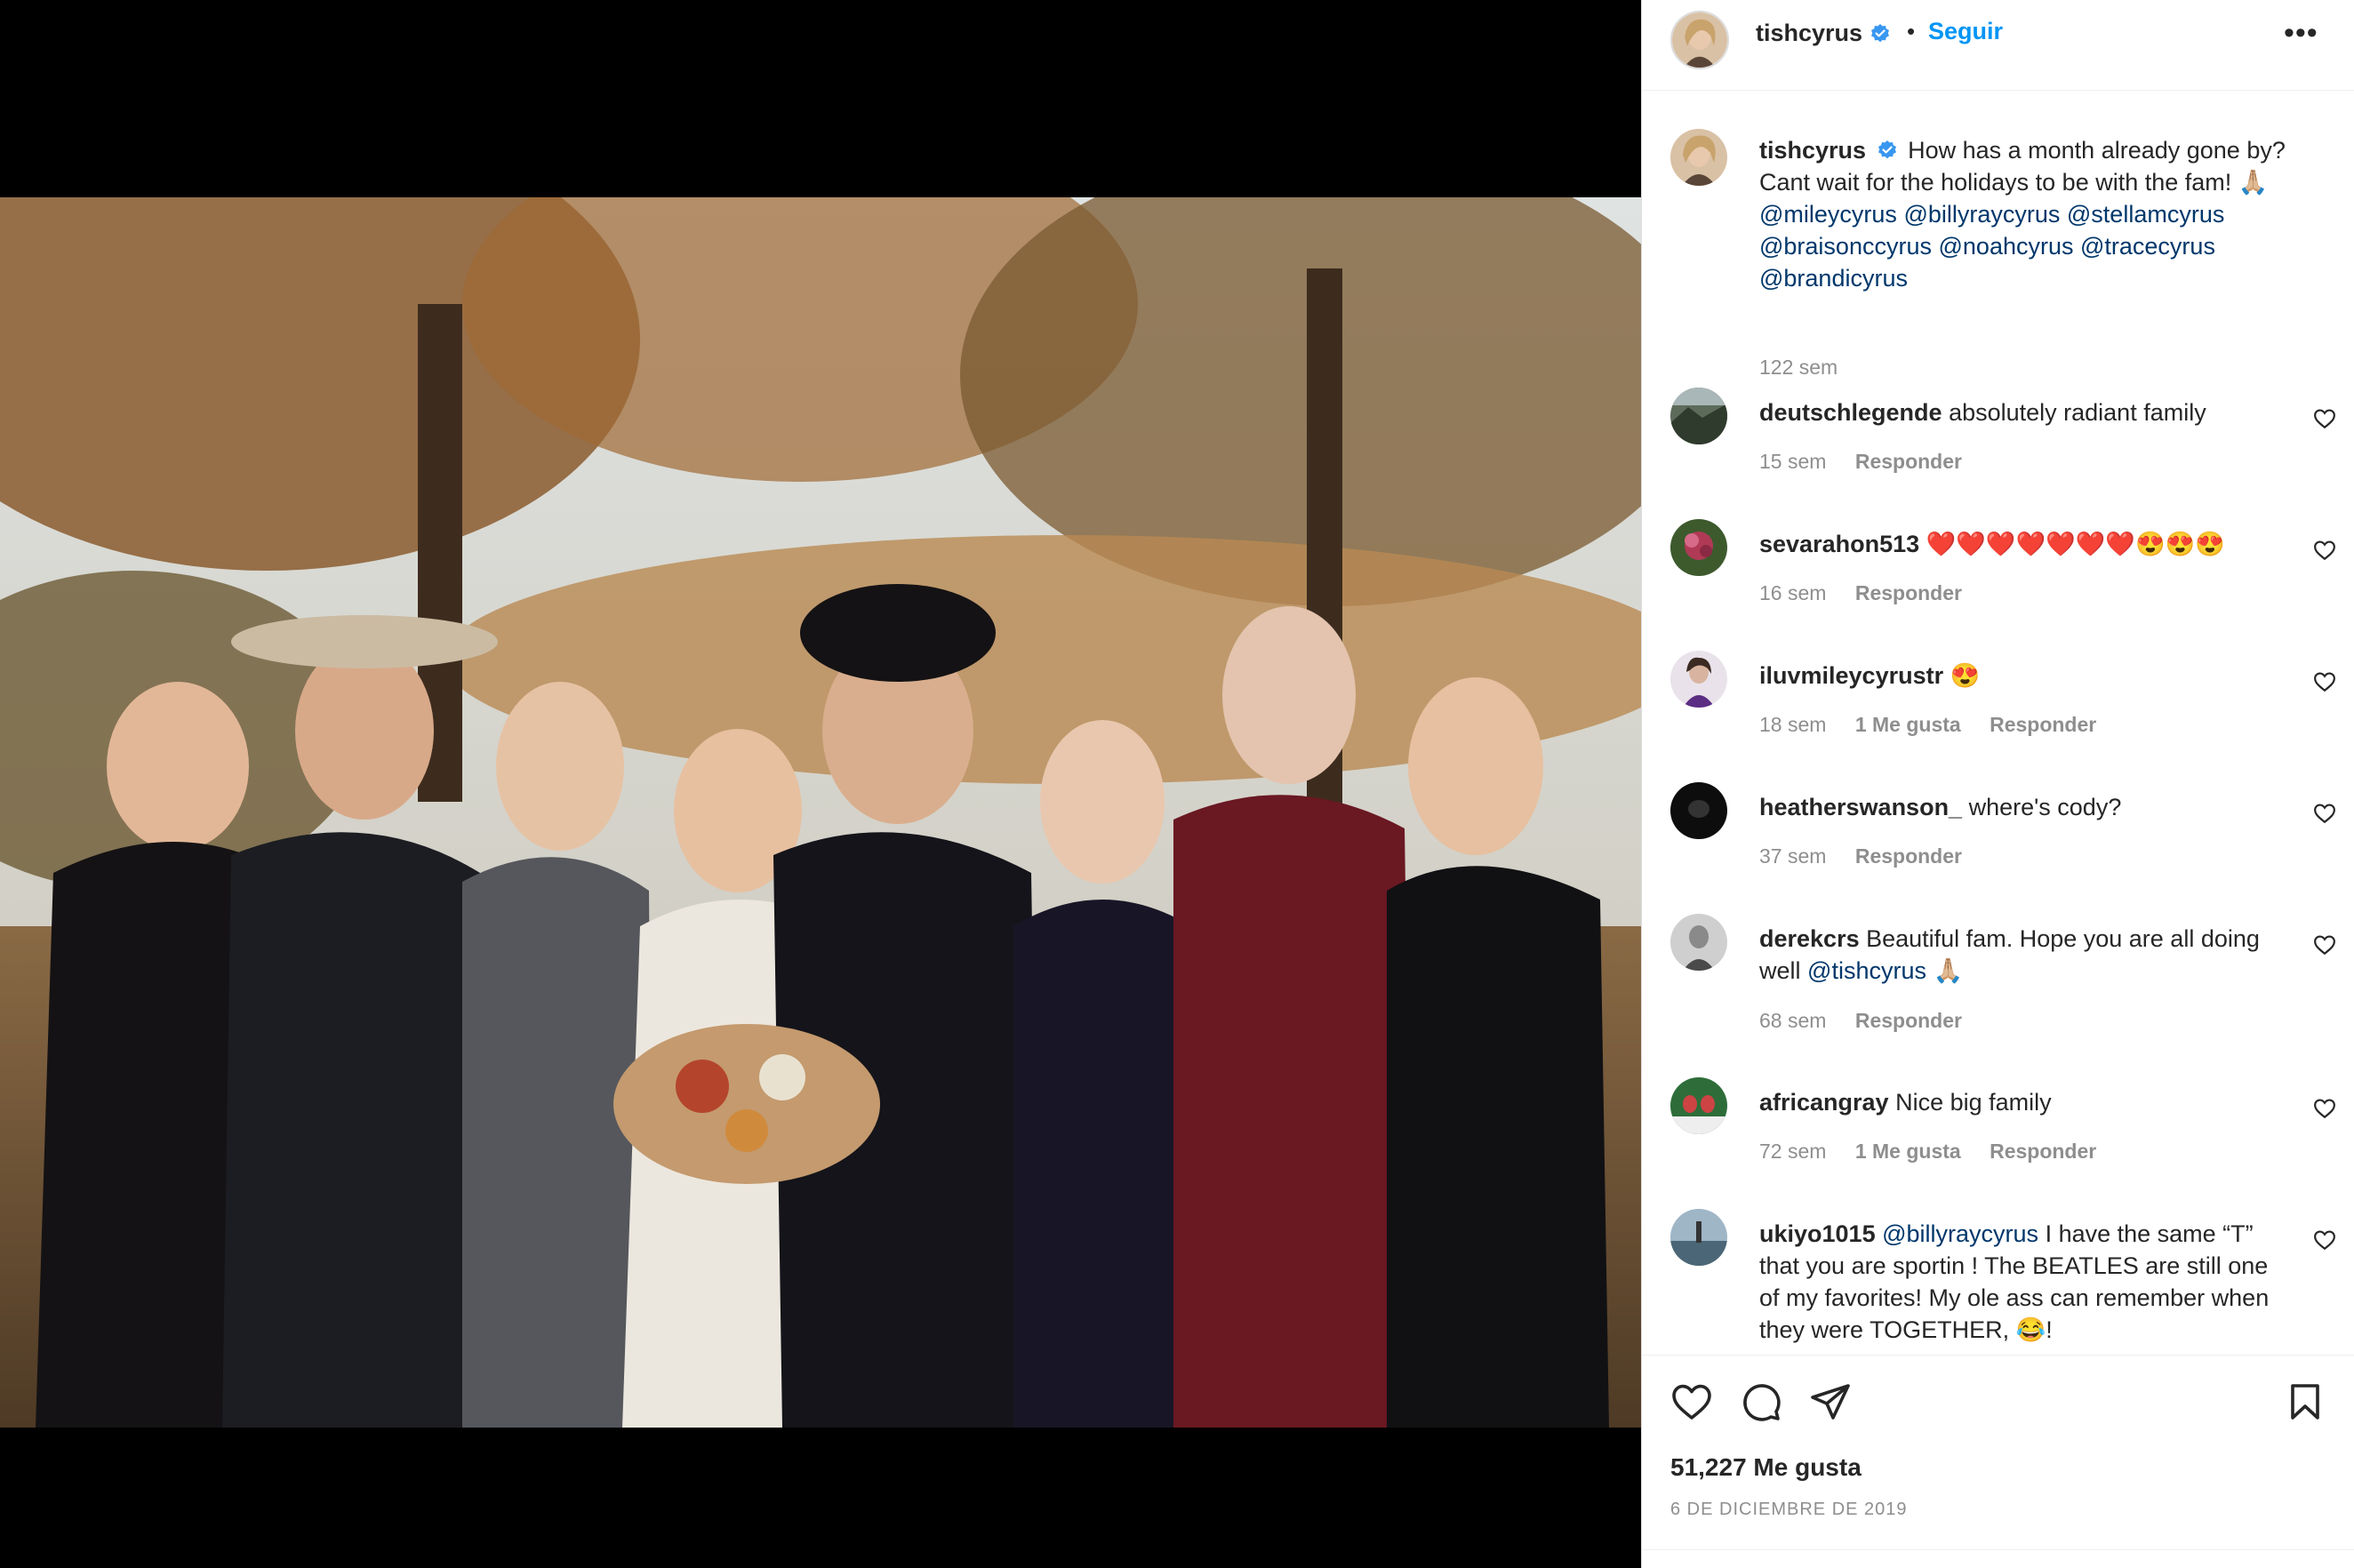 This screenshot has height=1568, width=2354. Describe the element at coordinates (2077, 412) in the screenshot. I see `comment-body: absolutely radiant family` at that location.